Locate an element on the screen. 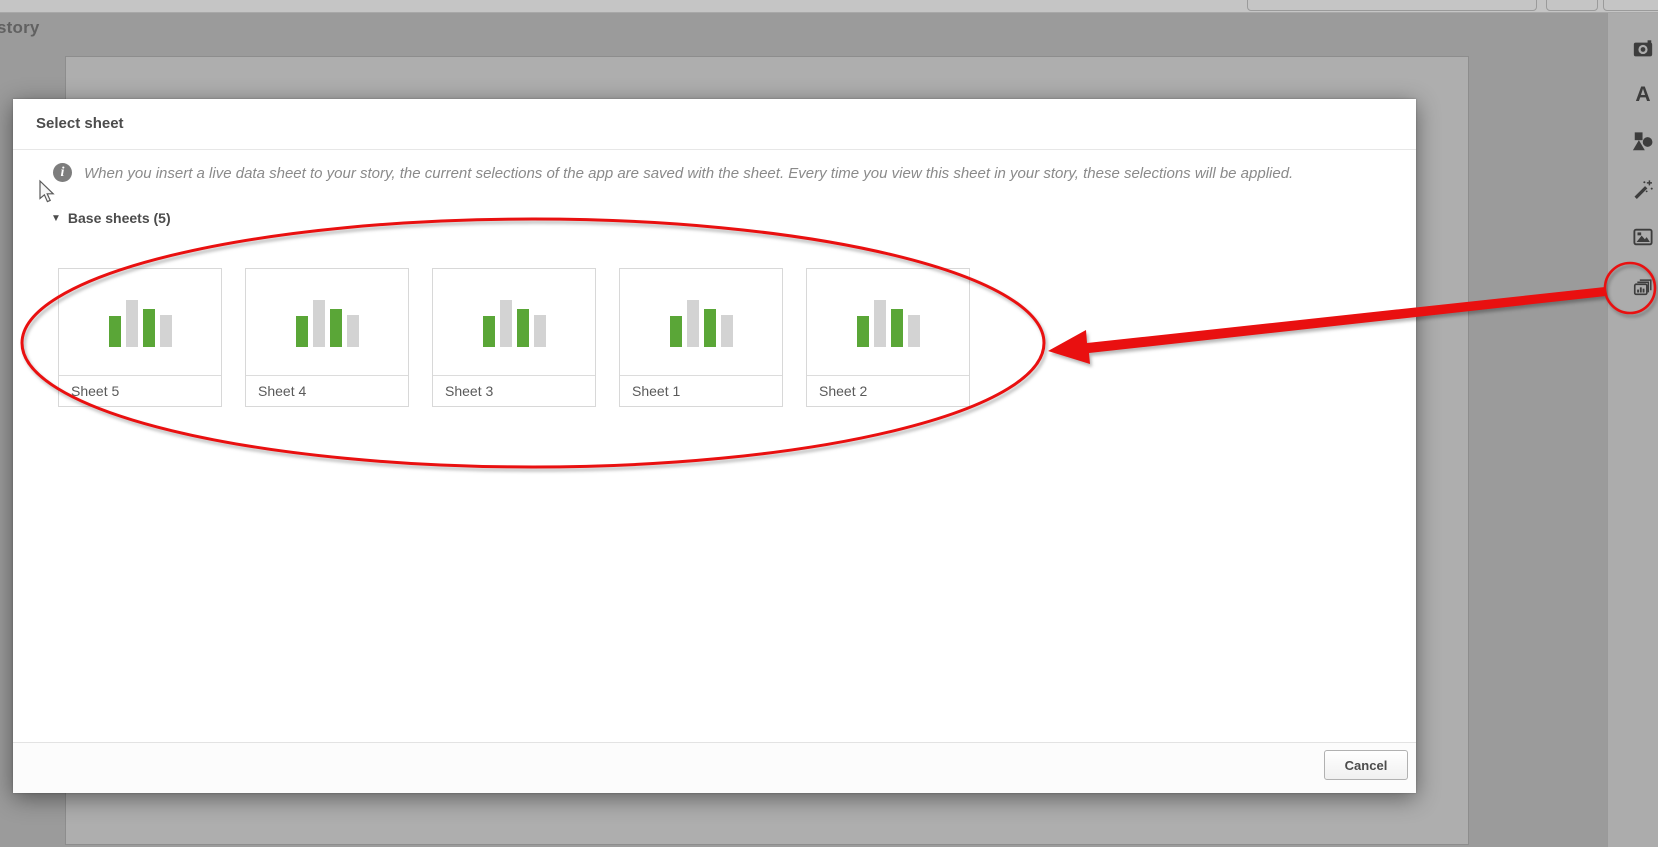 Image resolution: width=1658 pixels, height=847 pixels. sheet-card: Sheet 1 is located at coordinates (701, 337).